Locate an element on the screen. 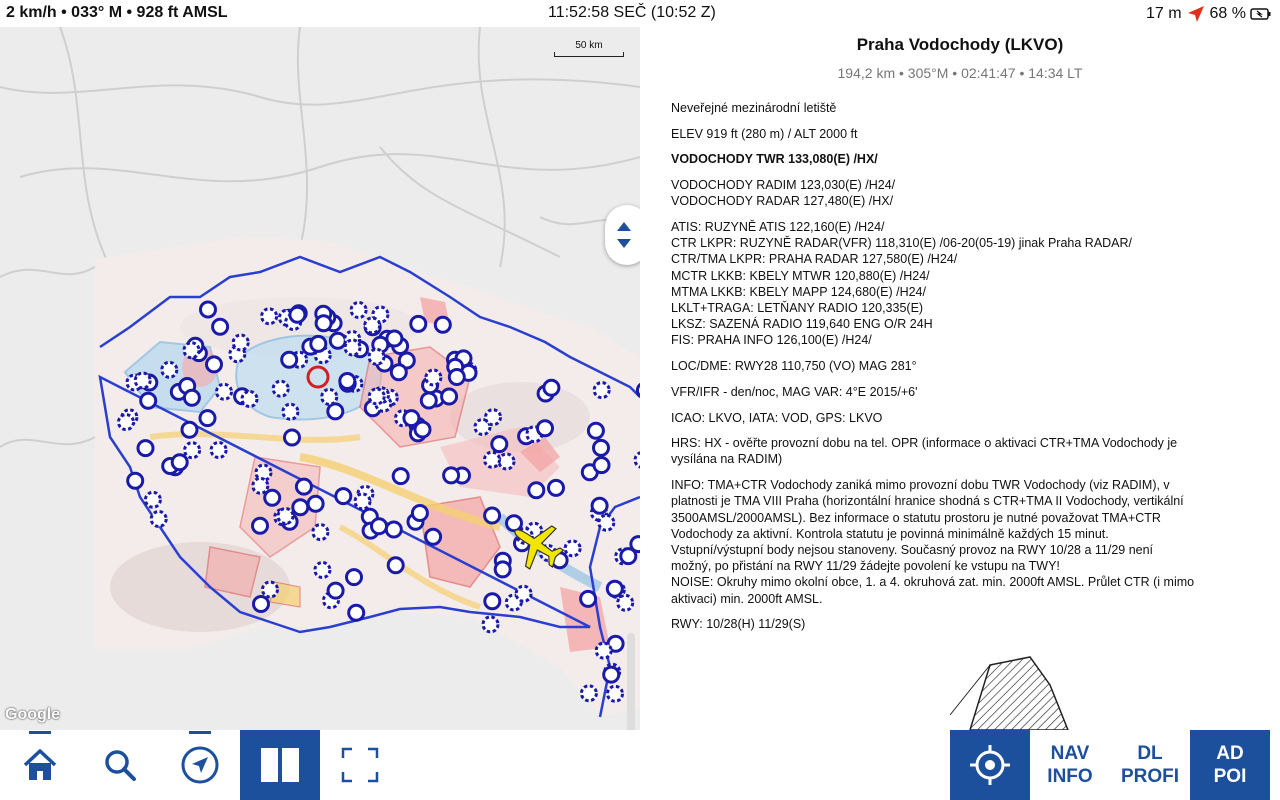  fullscreen-button is located at coordinates (360, 765).